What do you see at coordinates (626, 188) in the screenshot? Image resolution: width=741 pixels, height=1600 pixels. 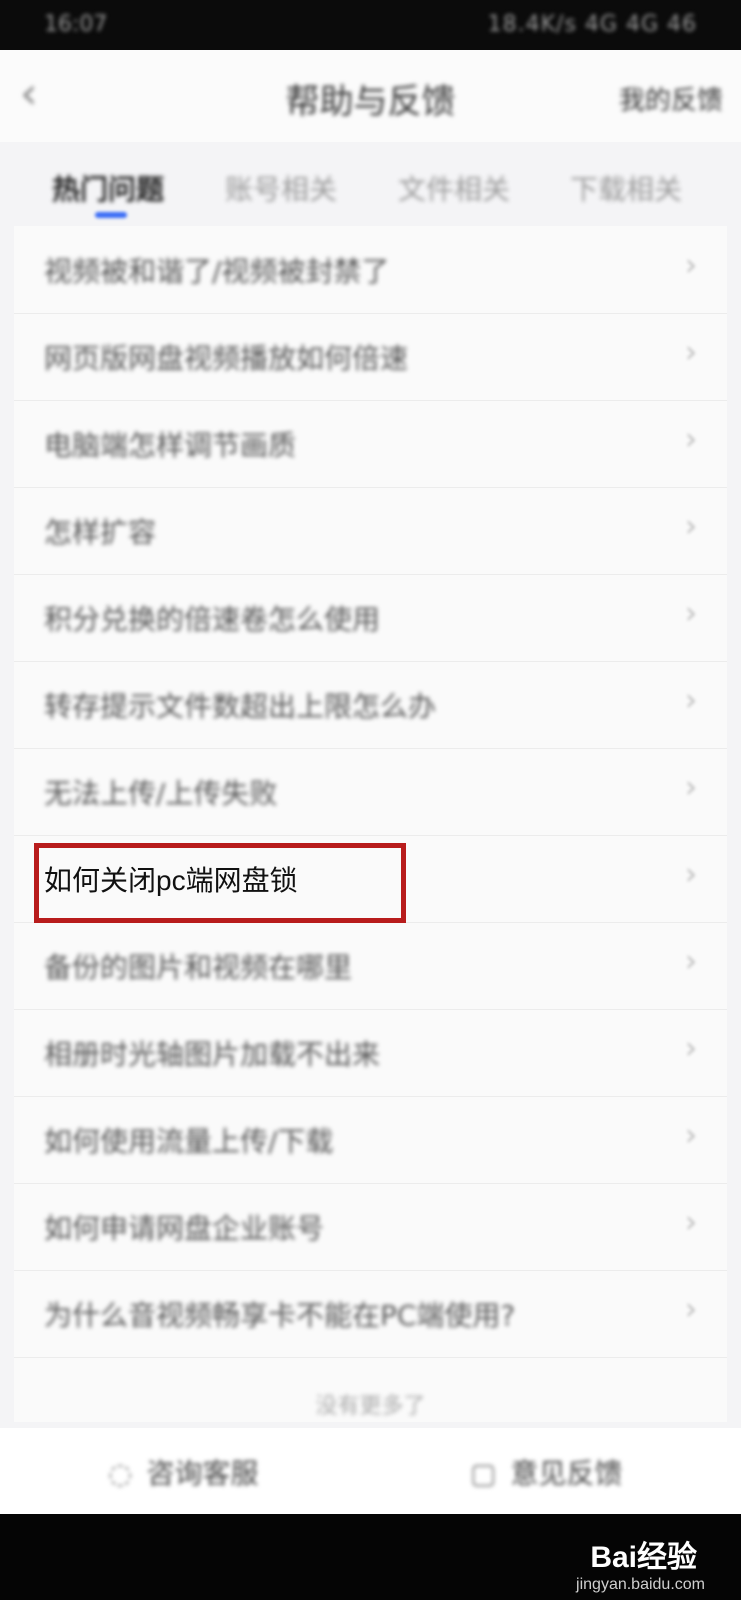 I see `tab-download: 下载相关` at bounding box center [626, 188].